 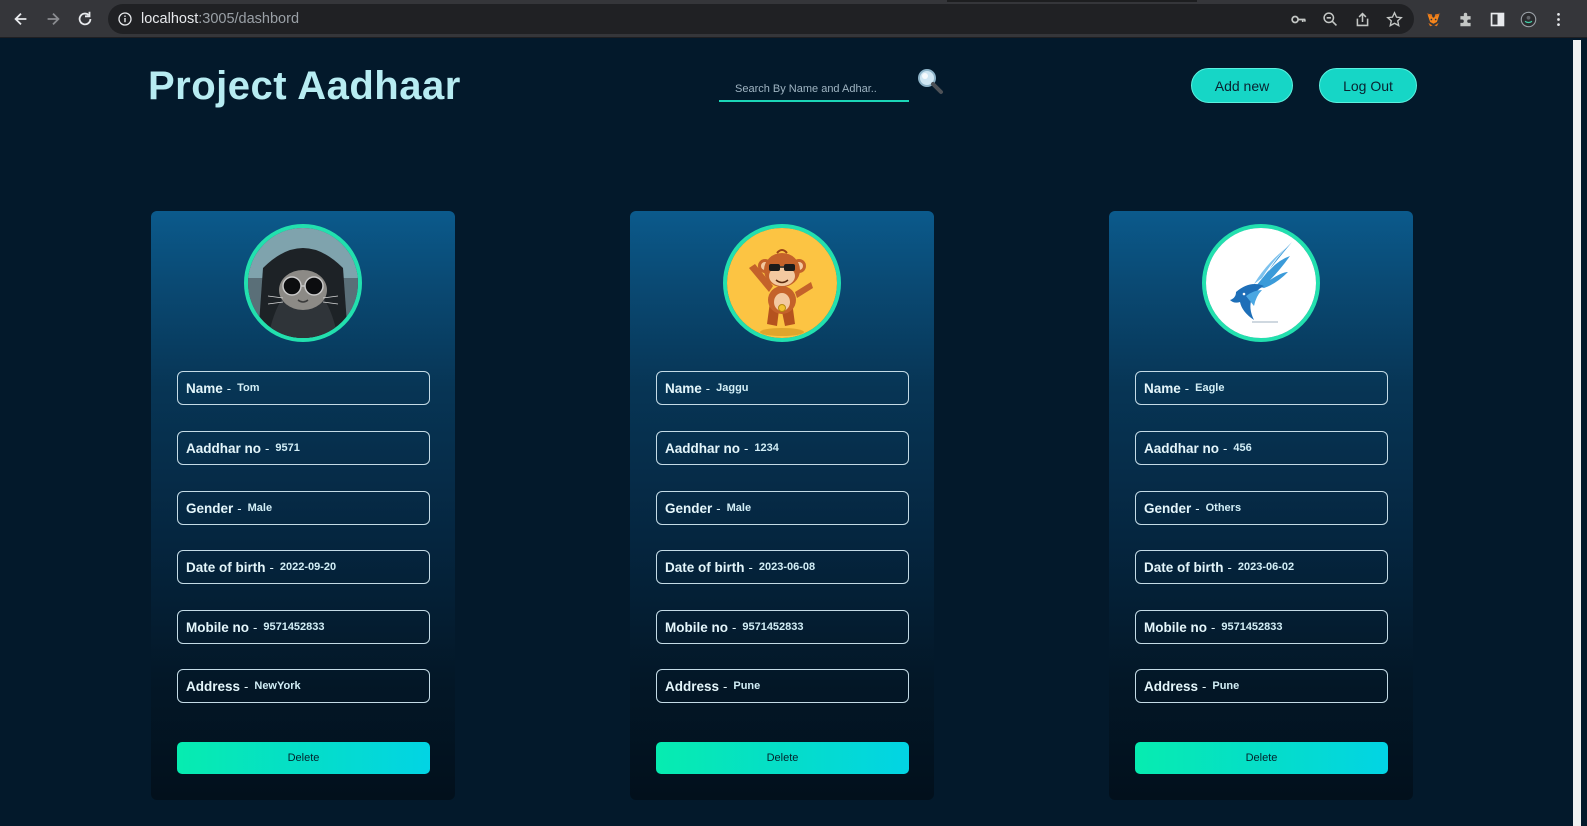 I want to click on search-input, so click(x=814, y=87).